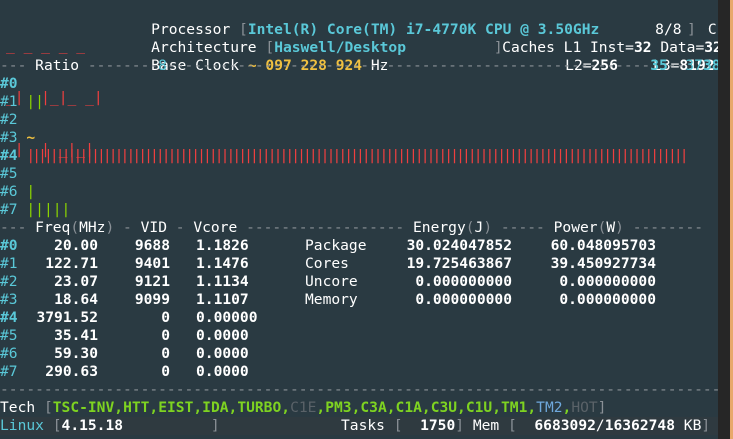 The width and height of the screenshot is (733, 439). I want to click on tech-flag: C1E, so click(303, 407).